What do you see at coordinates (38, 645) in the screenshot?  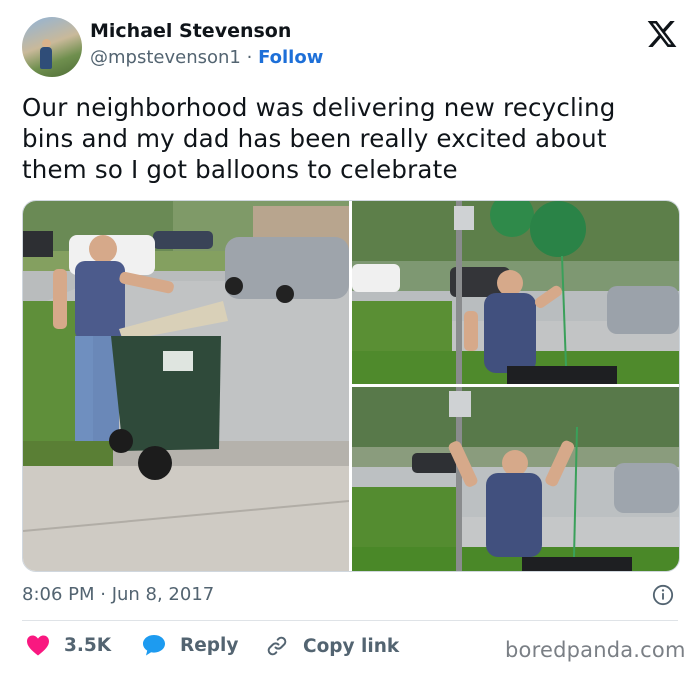 I see `heart-icon` at bounding box center [38, 645].